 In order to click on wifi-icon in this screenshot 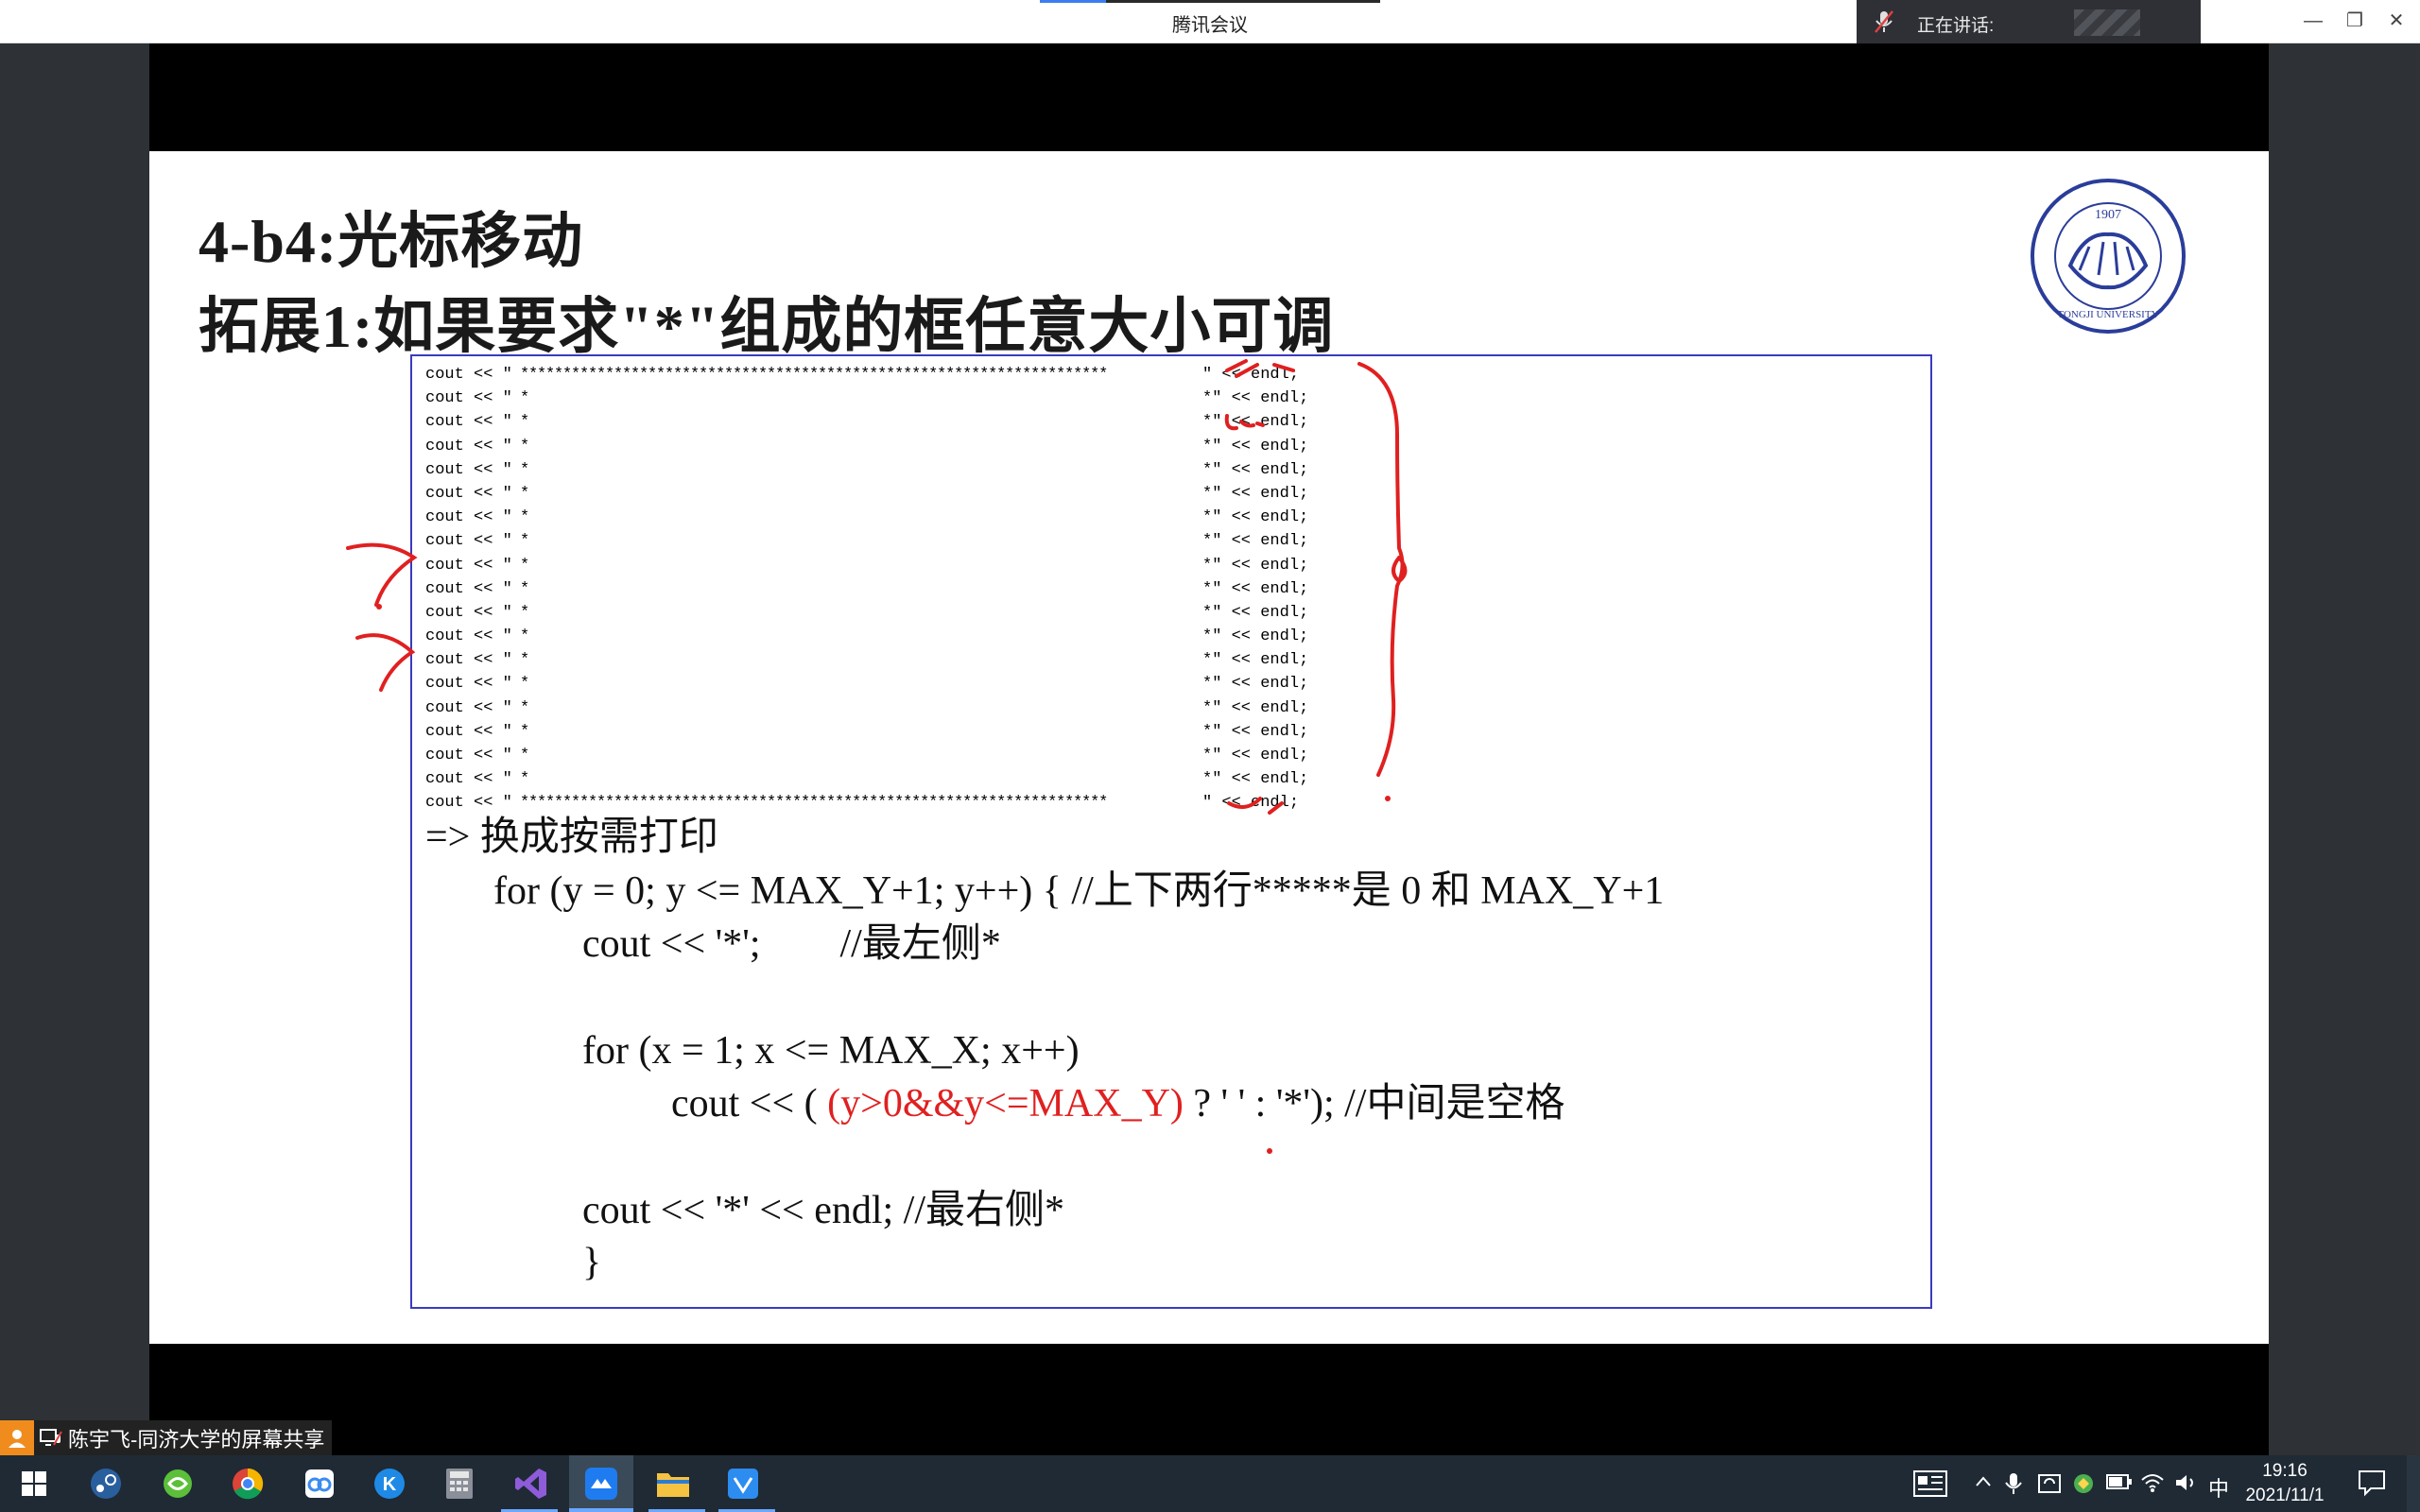, I will do `click(2152, 1485)`.